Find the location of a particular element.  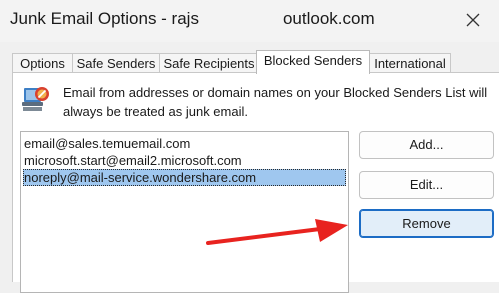

title-bar: Junk Email Options - rajs outlook.com is located at coordinates (249, 21).